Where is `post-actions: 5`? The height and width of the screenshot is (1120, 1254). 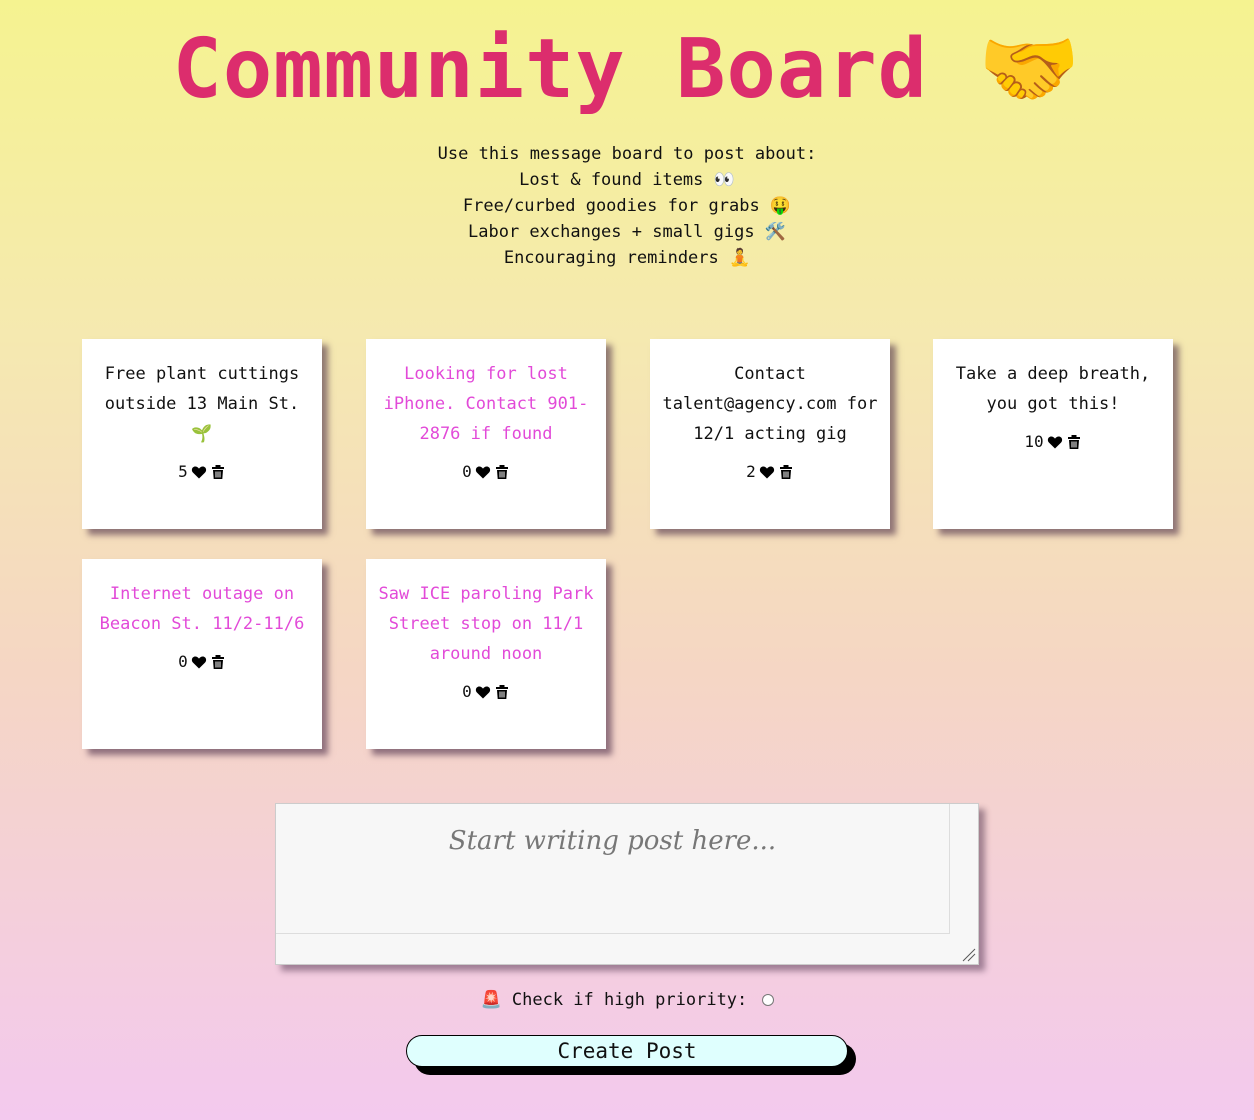
post-actions: 5 is located at coordinates (202, 472).